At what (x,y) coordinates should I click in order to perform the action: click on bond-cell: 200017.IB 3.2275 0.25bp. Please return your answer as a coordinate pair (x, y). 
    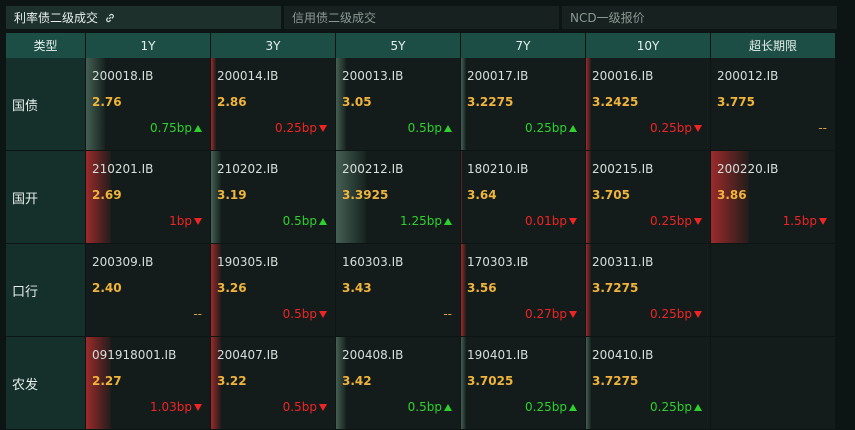
    Looking at the image, I should click on (523, 104).